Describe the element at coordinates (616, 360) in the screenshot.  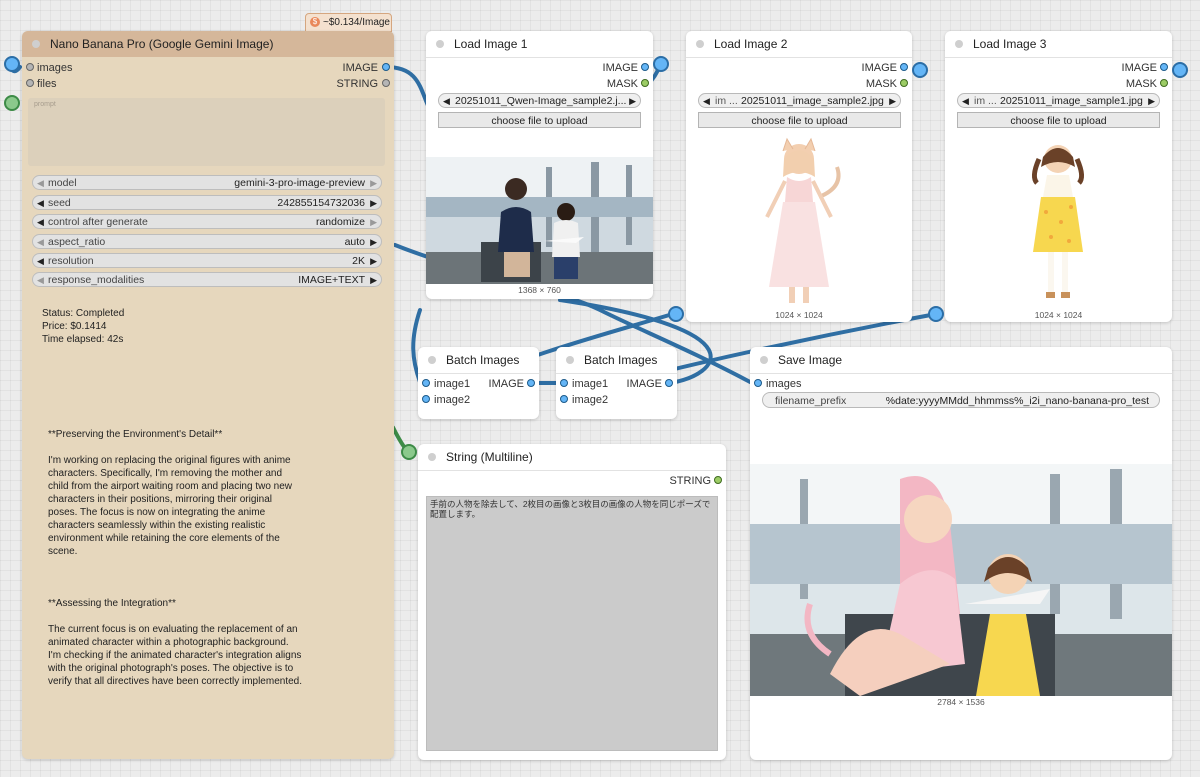
I see `batch-images-2-title: Batch Images` at that location.